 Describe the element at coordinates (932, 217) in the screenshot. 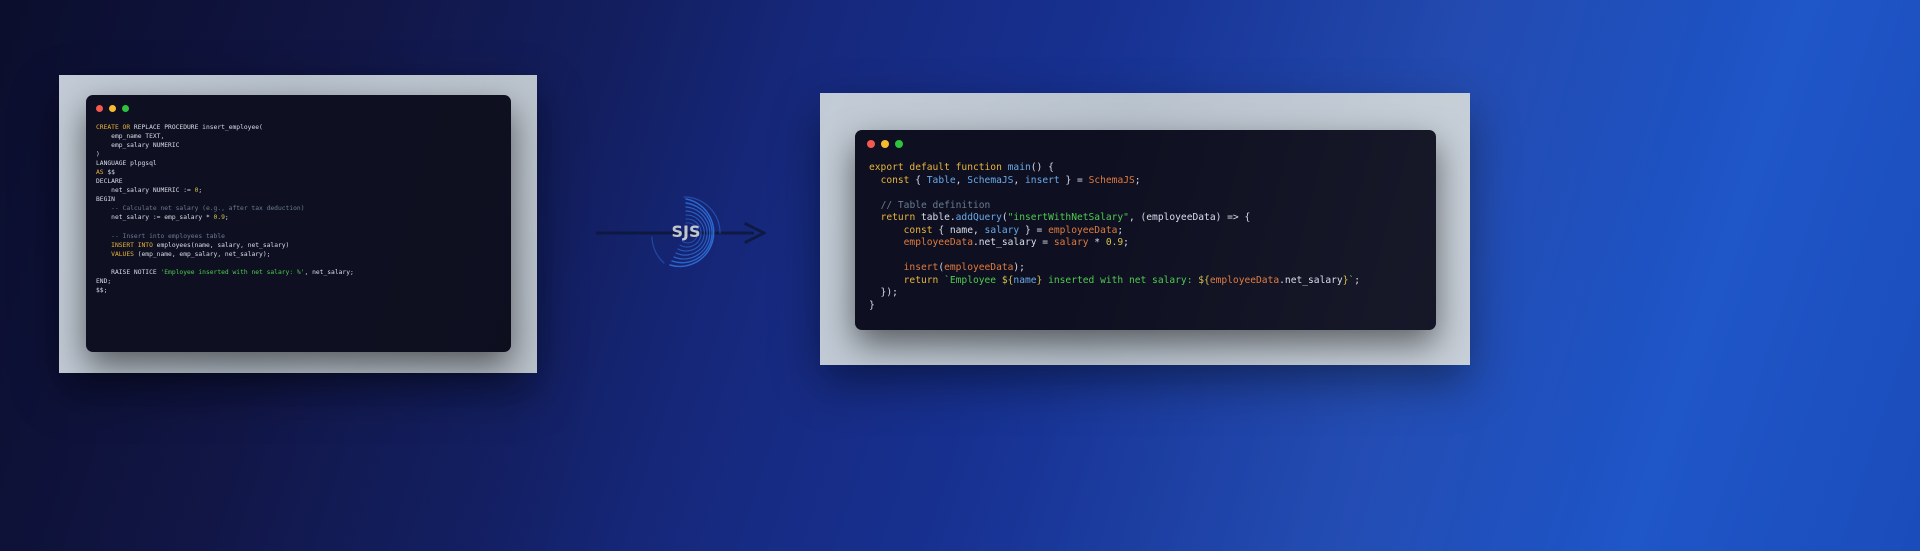

I see `code-token: table` at that location.